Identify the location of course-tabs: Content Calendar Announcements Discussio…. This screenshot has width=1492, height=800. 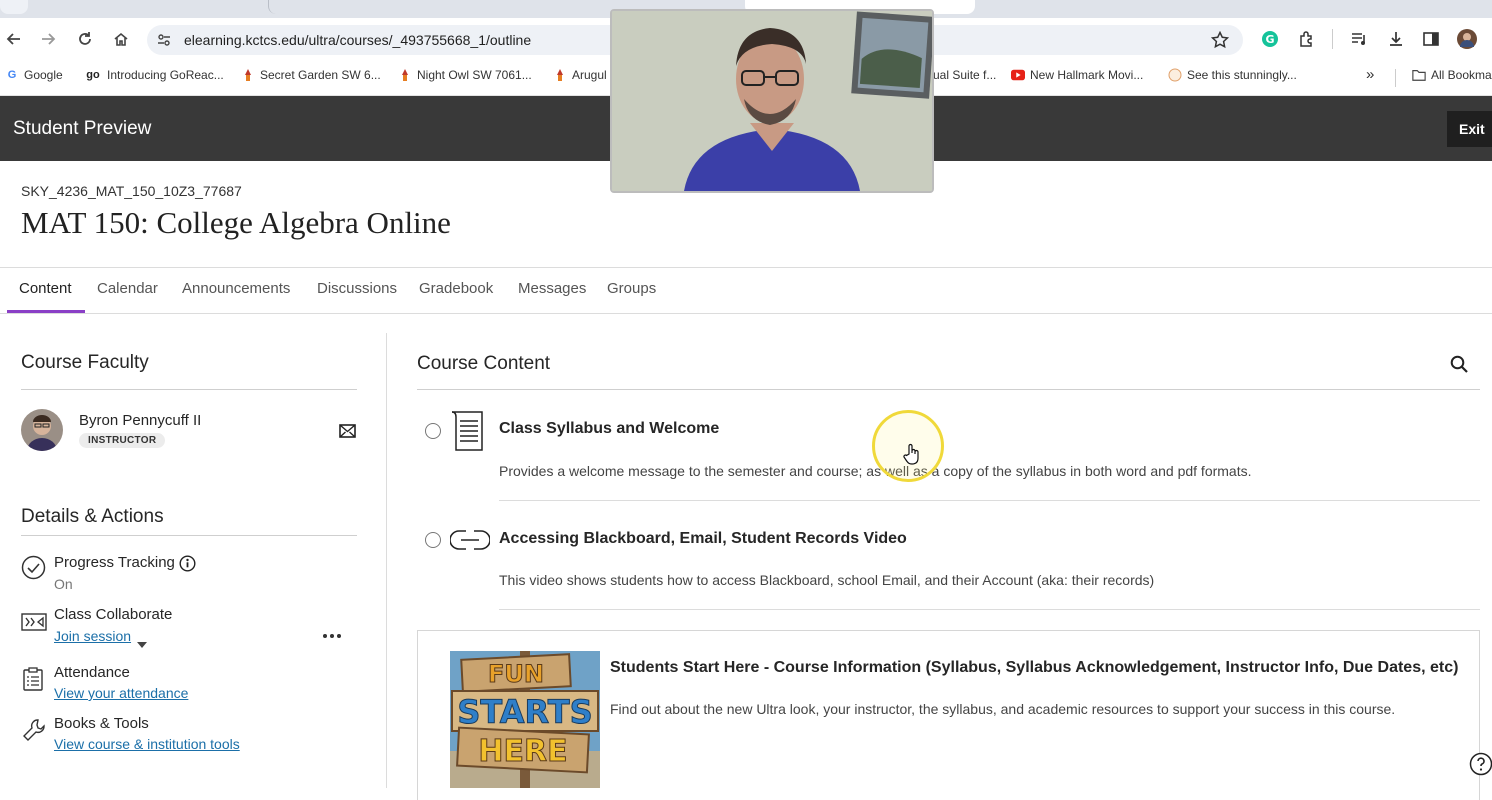
(746, 291).